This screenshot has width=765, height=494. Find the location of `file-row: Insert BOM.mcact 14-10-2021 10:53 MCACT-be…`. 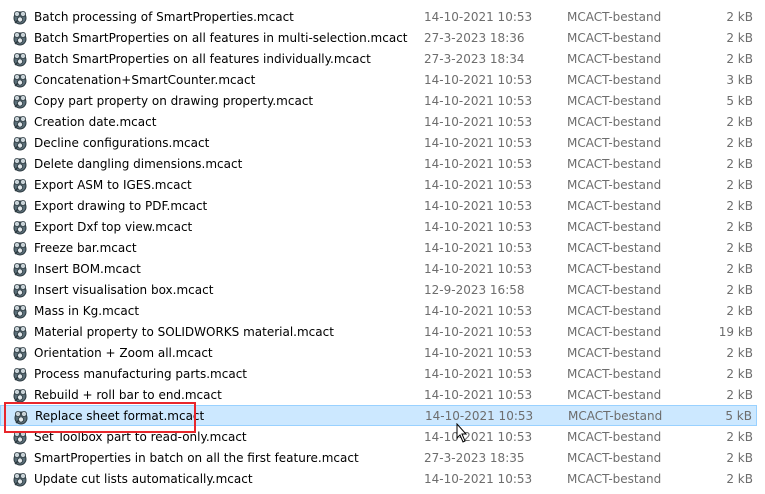

file-row: Insert BOM.mcact 14-10-2021 10:53 MCACT-be… is located at coordinates (378, 268).